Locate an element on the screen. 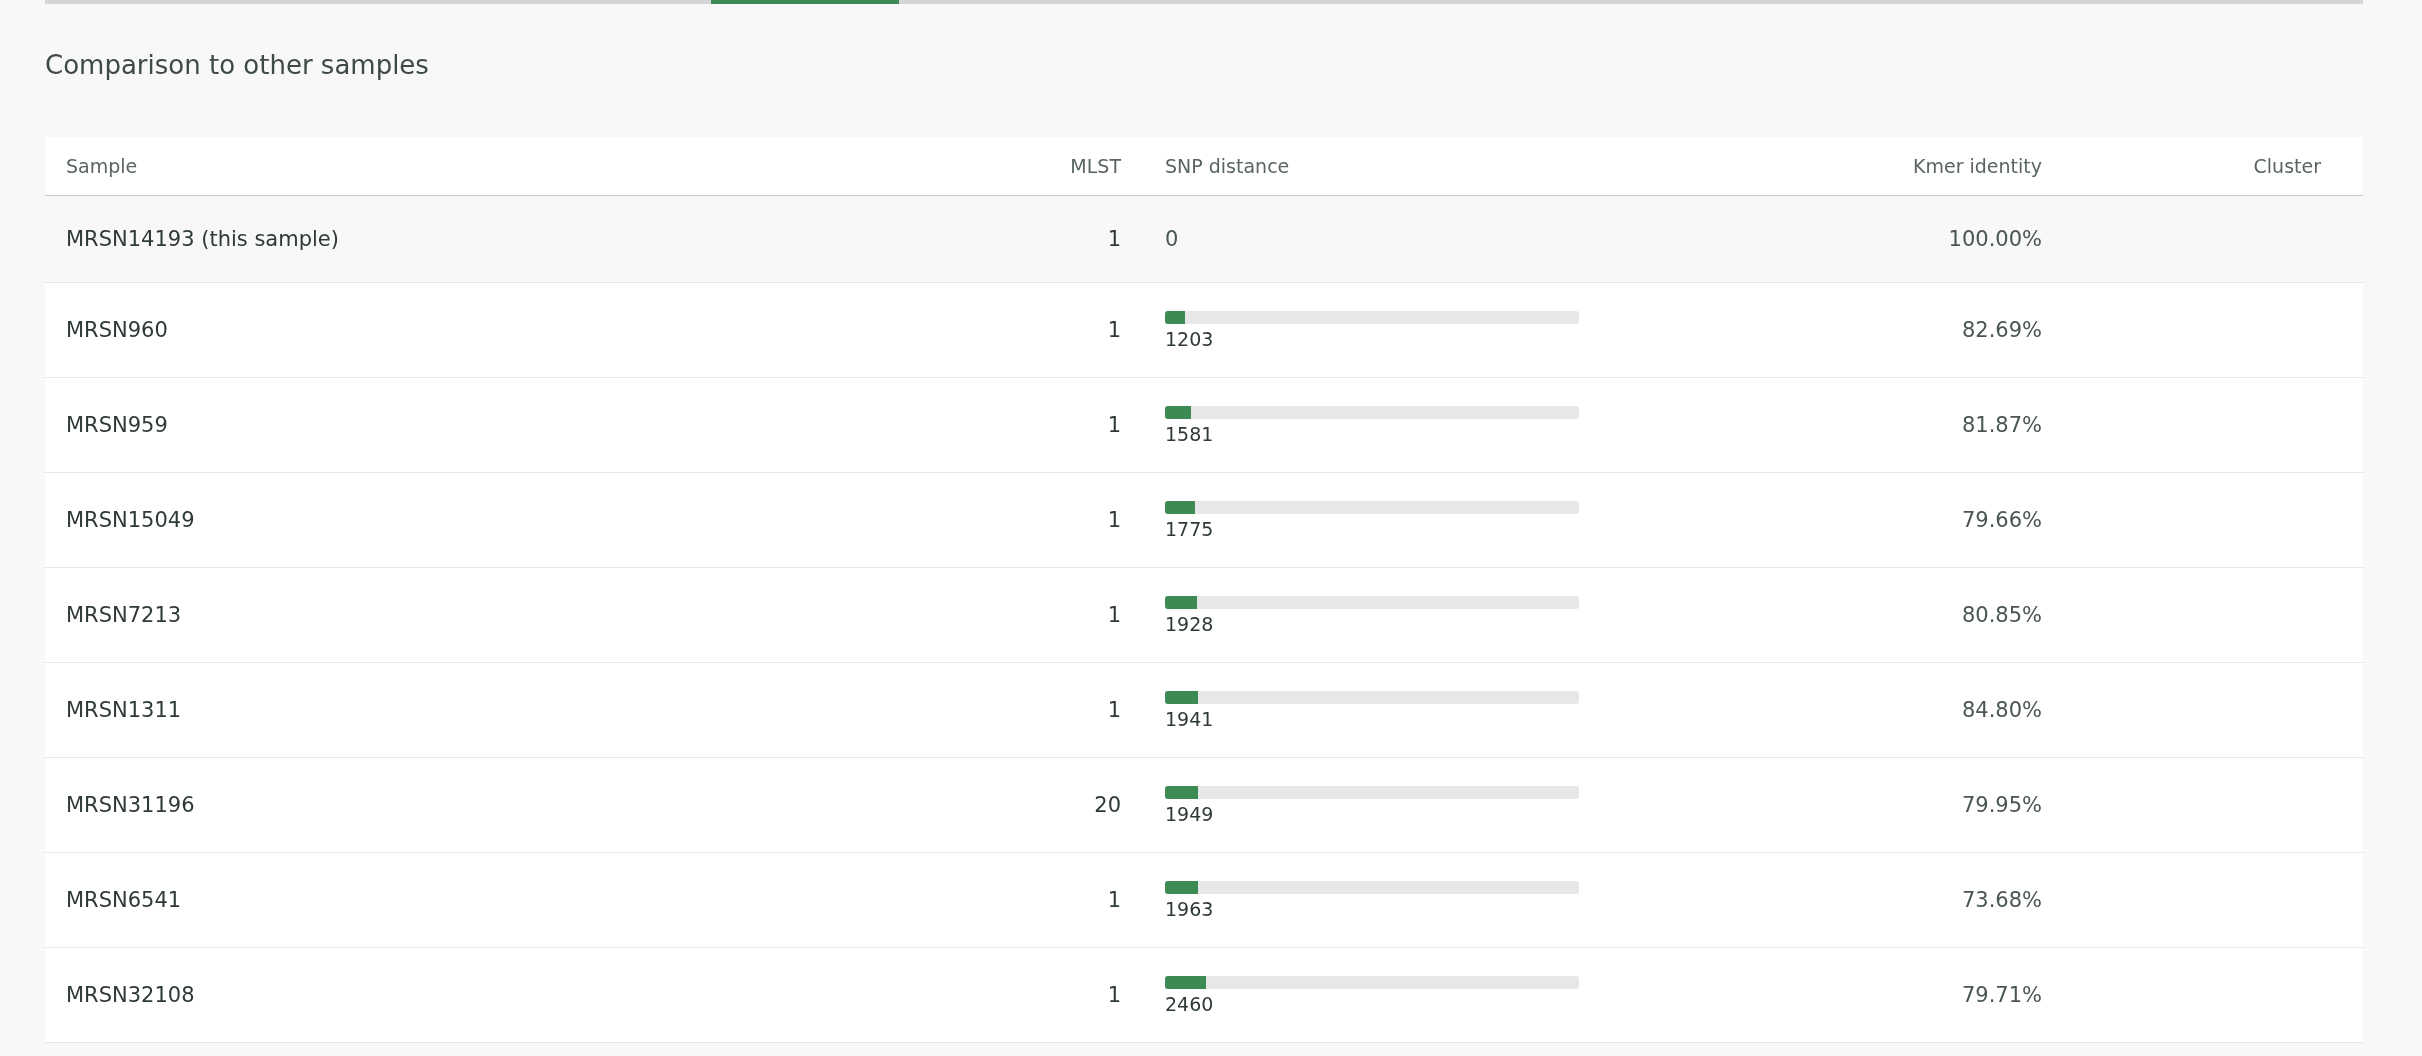  snp-distance: 1941 is located at coordinates (1189, 718).